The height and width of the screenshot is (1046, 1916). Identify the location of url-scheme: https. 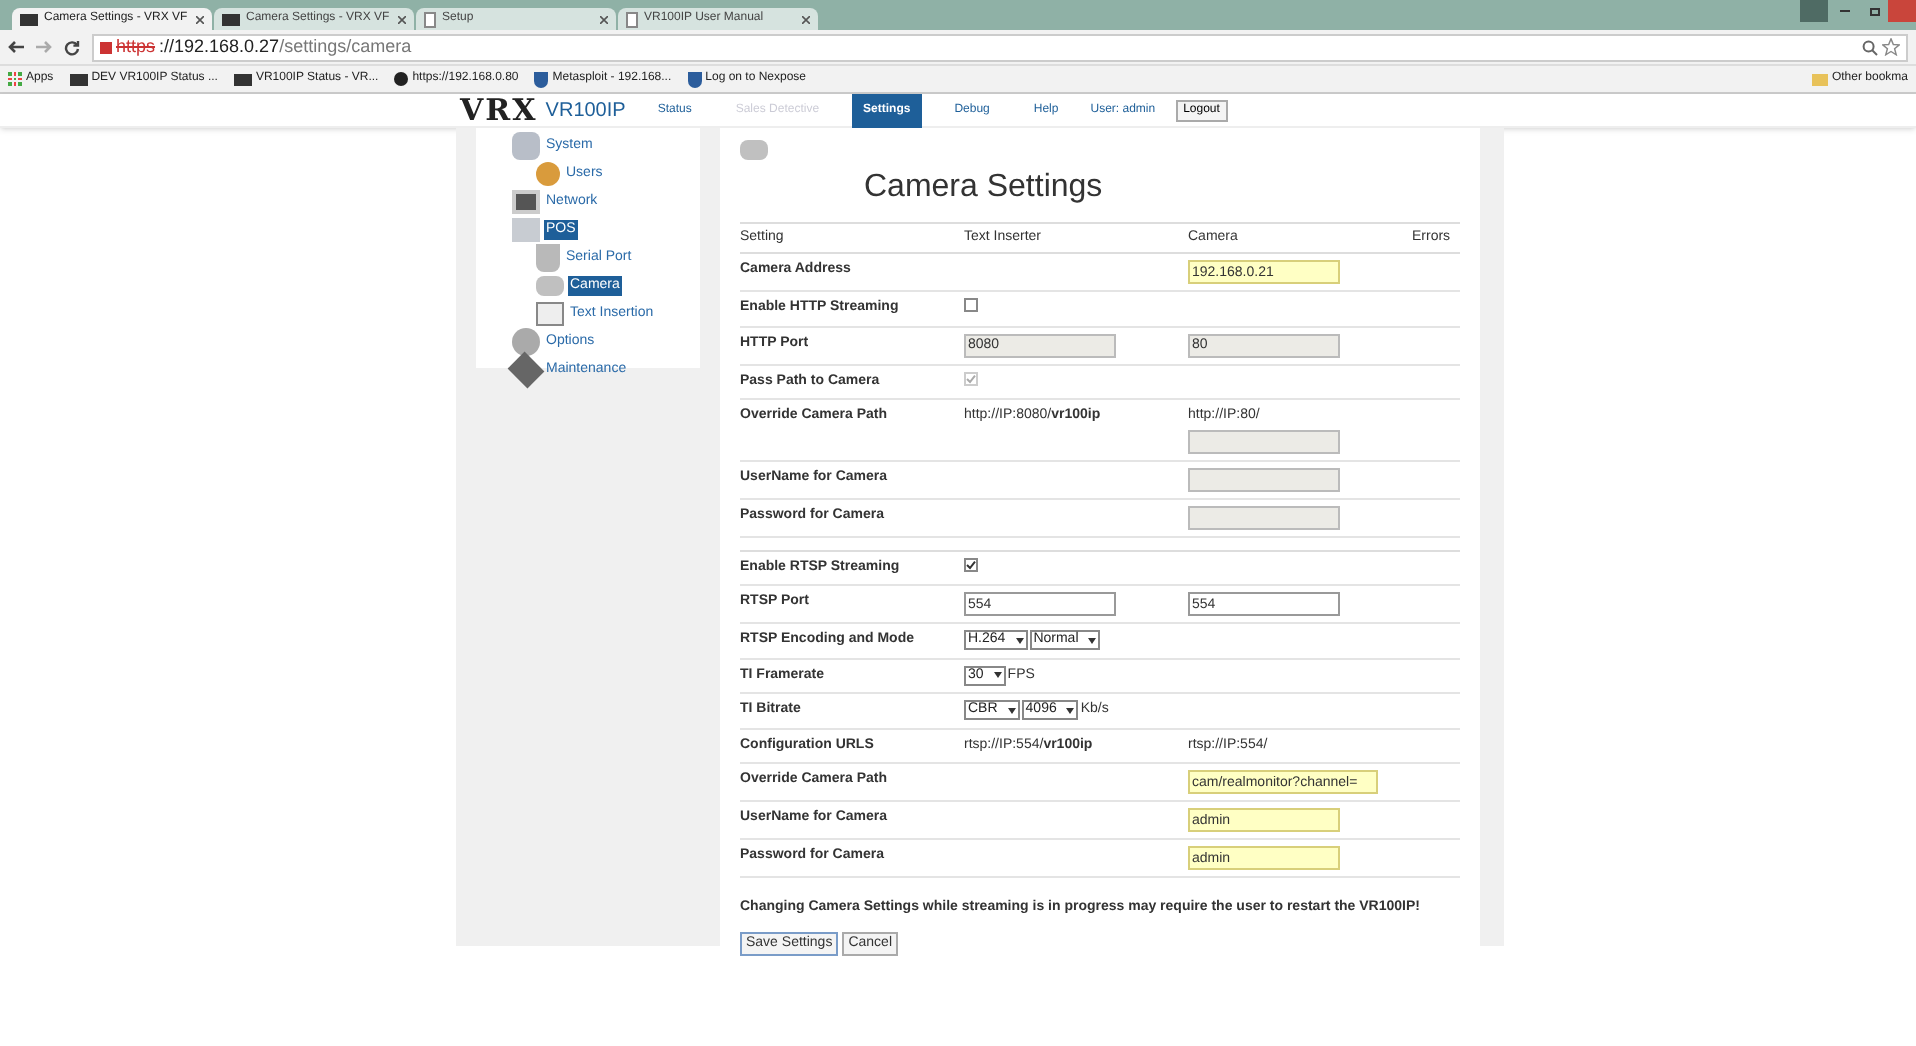
(136, 46).